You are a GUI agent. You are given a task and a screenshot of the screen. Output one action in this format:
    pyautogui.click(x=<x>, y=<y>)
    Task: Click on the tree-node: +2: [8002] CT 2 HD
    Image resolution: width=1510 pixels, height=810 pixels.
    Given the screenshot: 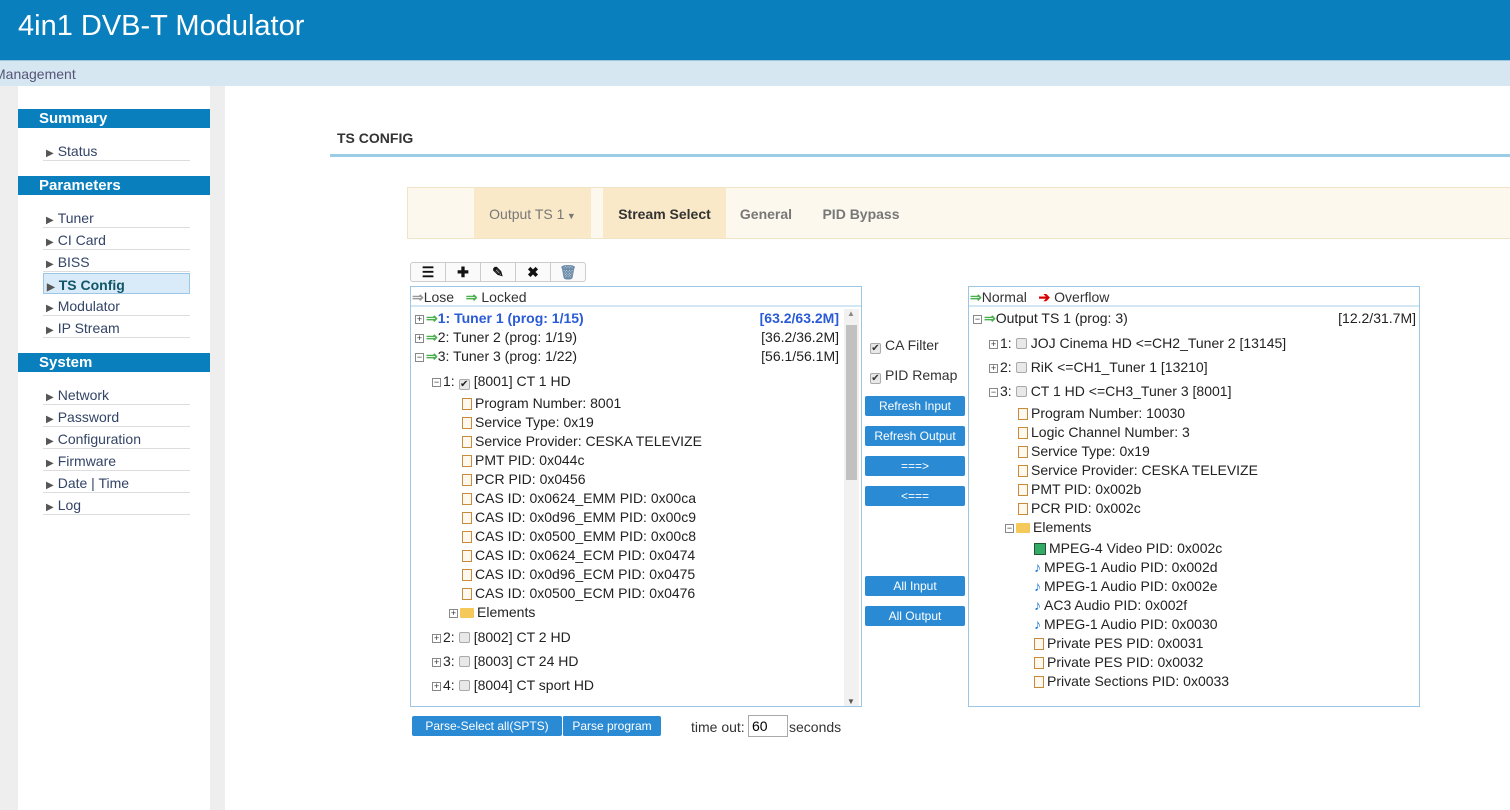 What is the action you would take?
    pyautogui.click(x=501, y=637)
    